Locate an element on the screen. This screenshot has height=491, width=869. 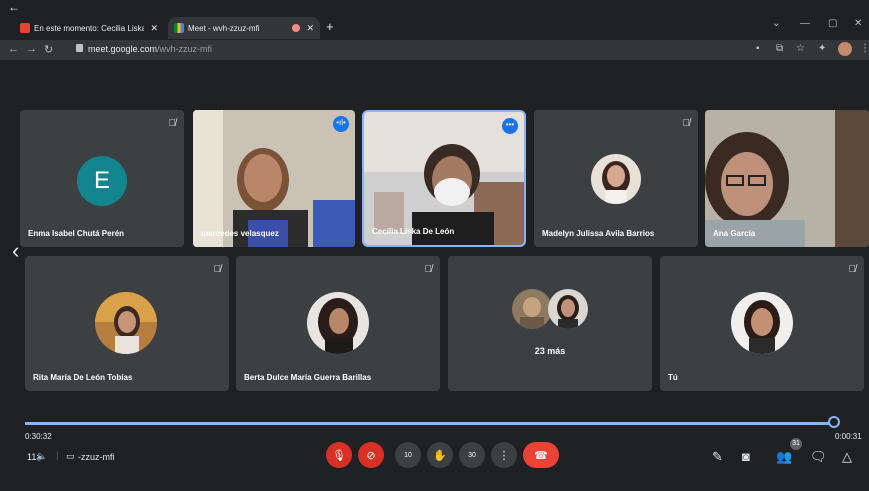
menu-icon: ⋮ is located at coordinates (864, 48).